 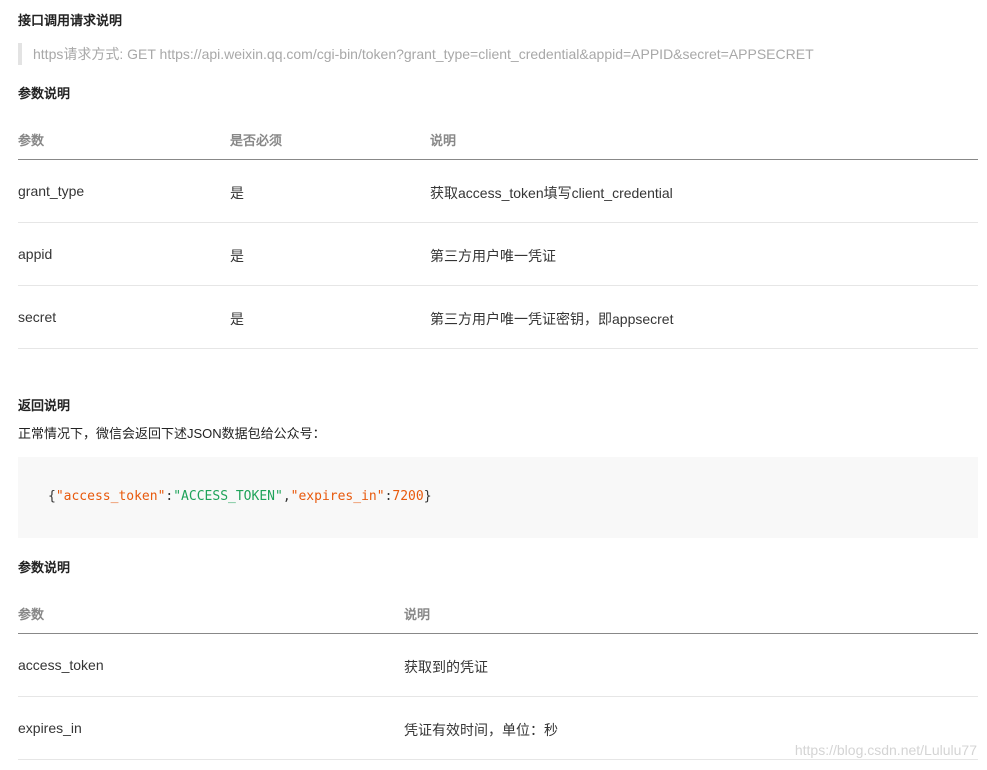 I want to click on param-name: expires_in, so click(x=50, y=728).